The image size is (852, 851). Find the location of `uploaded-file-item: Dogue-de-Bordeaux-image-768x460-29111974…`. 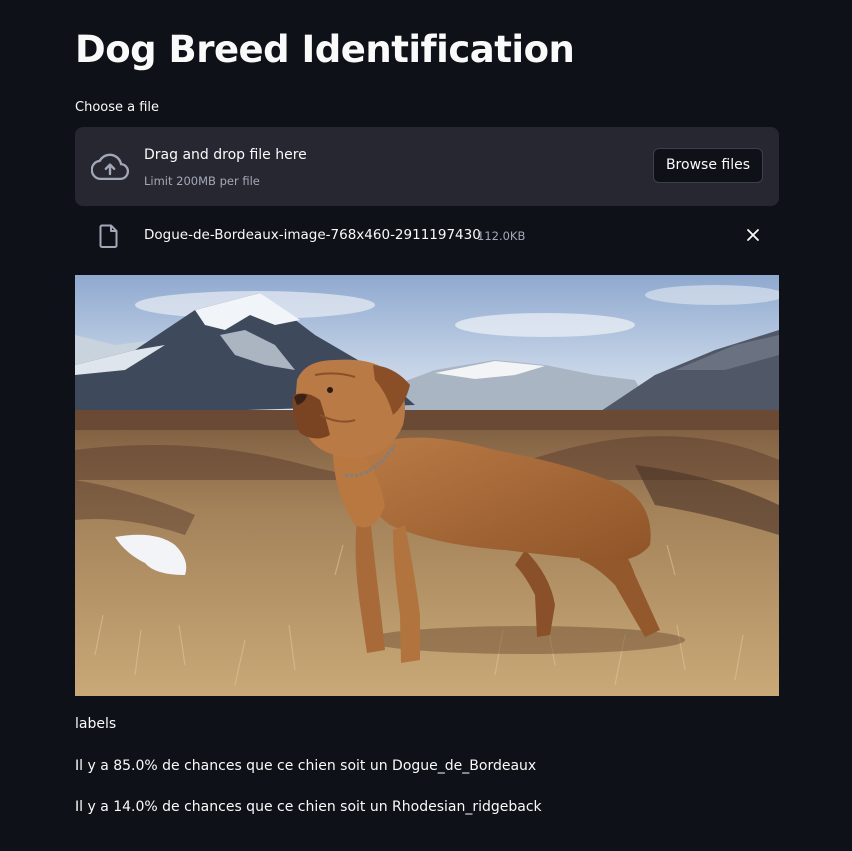

uploaded-file-item: Dogue-de-Bordeaux-image-768x460-29111974… is located at coordinates (427, 236).